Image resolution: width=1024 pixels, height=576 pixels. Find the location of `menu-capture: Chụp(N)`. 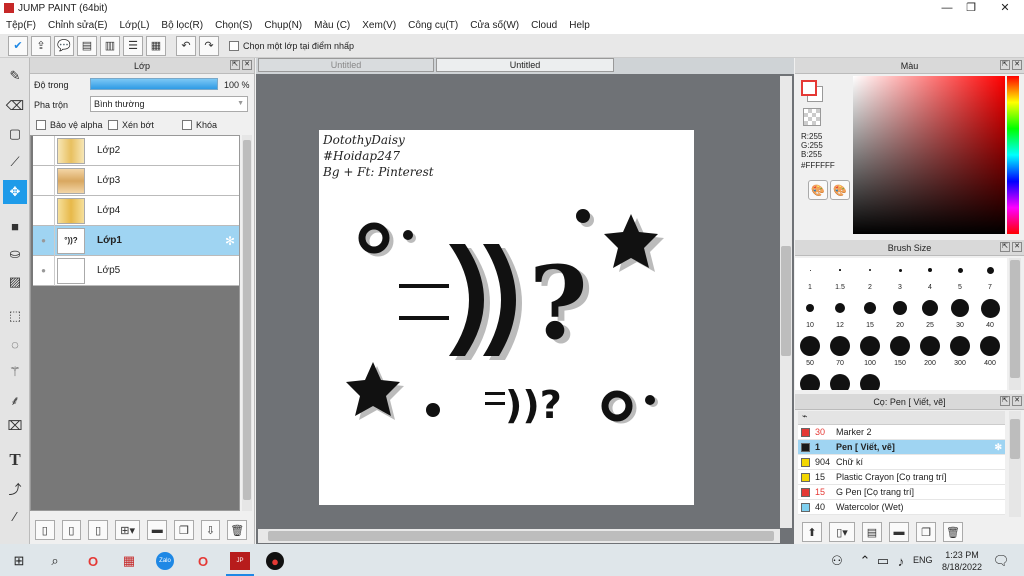

menu-capture: Chụp(N) is located at coordinates (283, 25).